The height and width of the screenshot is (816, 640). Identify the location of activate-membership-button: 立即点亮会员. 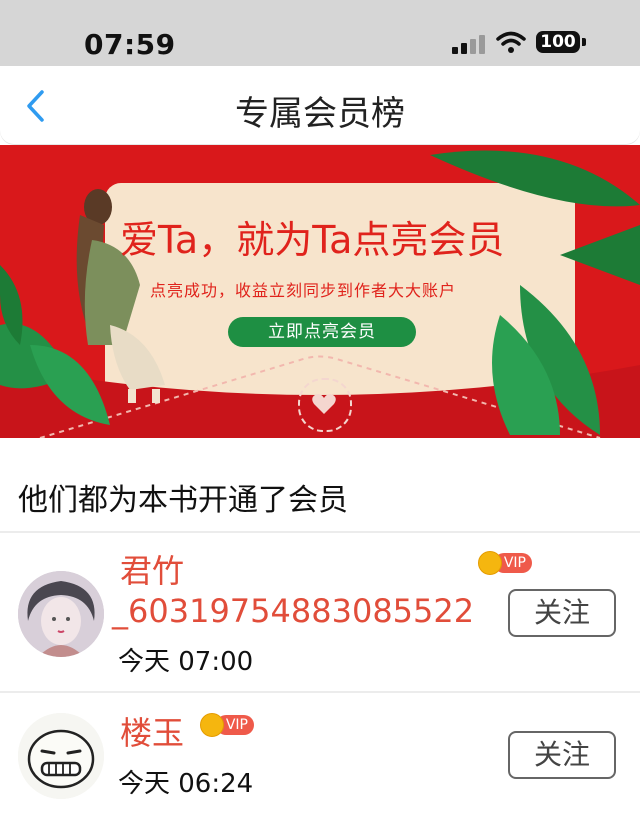
(322, 332).